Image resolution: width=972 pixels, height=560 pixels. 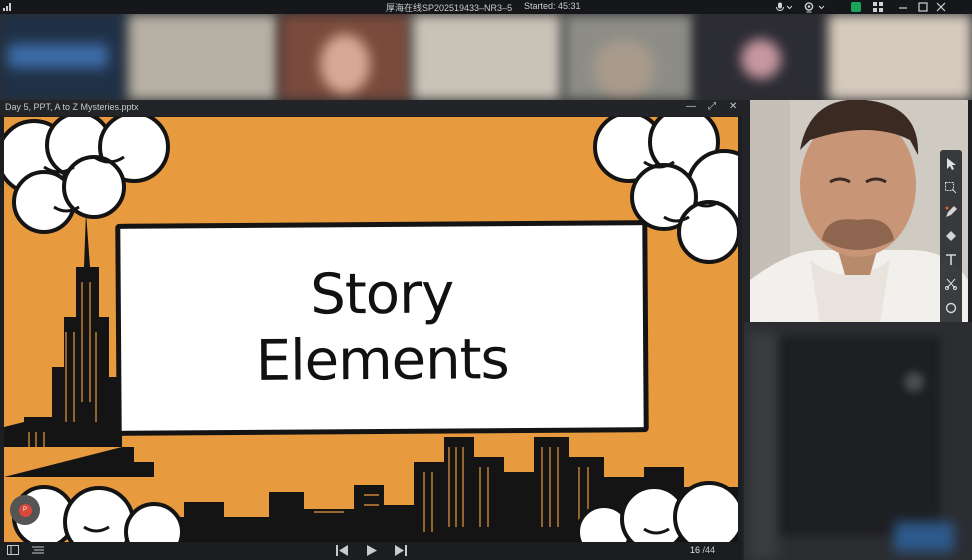 I want to click on slide-title-line-2: Elements, so click(x=382, y=360).